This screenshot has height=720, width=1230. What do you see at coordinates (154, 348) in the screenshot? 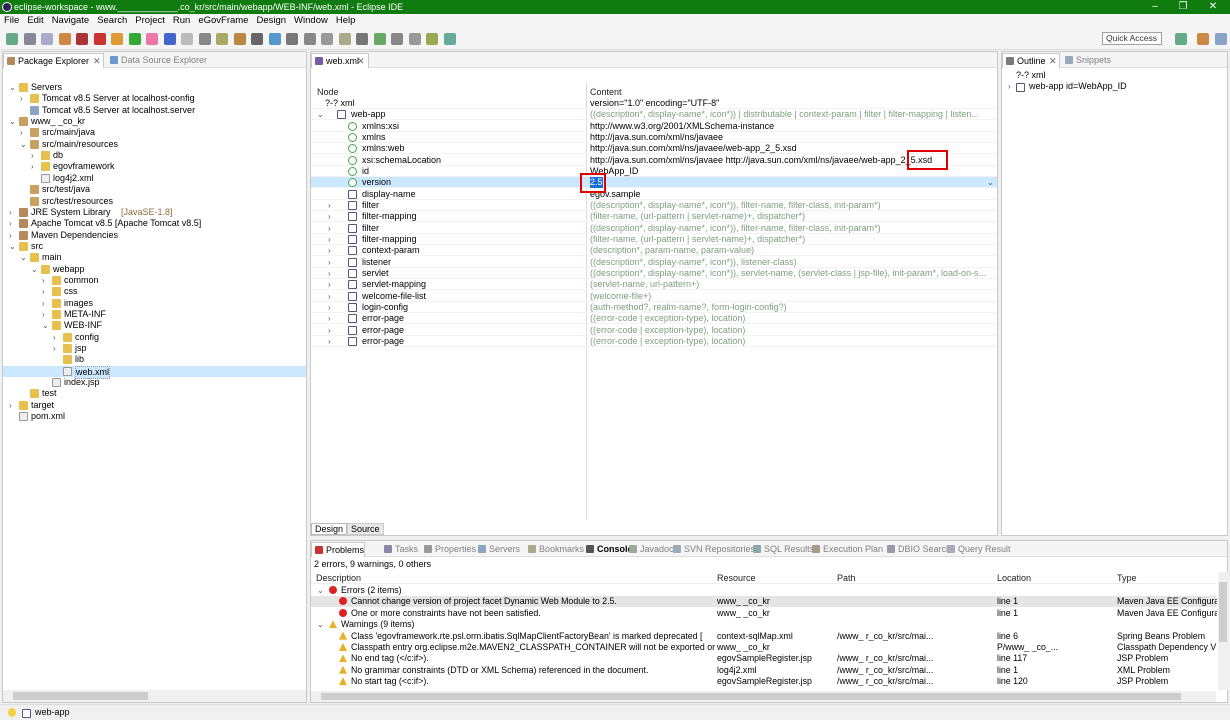
I see `tree-item: › jsp` at bounding box center [154, 348].